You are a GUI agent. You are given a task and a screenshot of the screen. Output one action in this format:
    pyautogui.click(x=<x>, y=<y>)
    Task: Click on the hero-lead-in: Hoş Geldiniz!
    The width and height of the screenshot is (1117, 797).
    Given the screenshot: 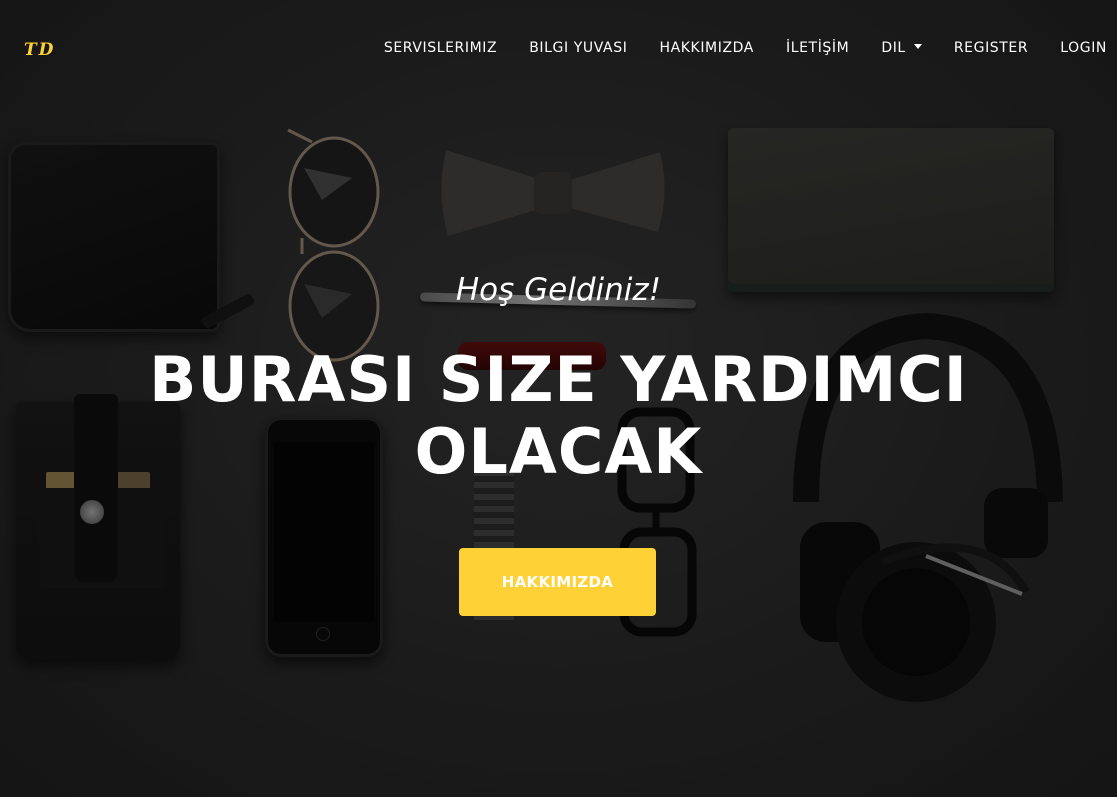 What is the action you would take?
    pyautogui.click(x=558, y=290)
    